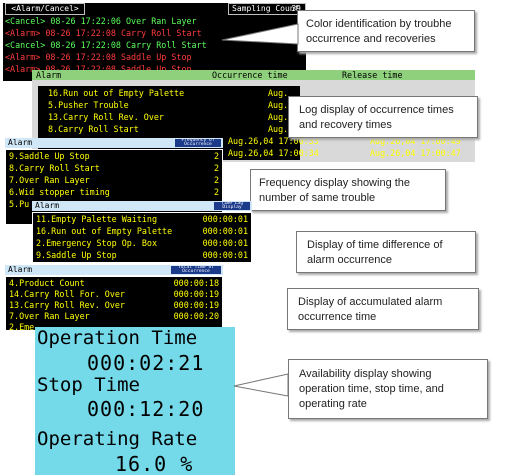 This screenshot has height=476, width=510. I want to click on frequency-row-label: 8.Carry Roll Start, so click(54, 168).